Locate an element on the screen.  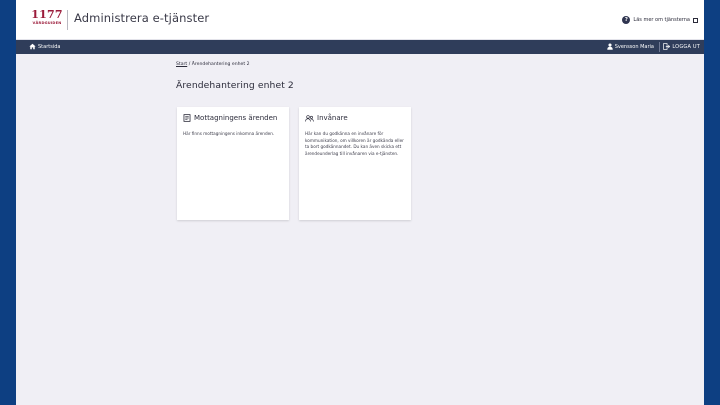
help-link-label: Läs mer om tjänsterna is located at coordinates (661, 20).